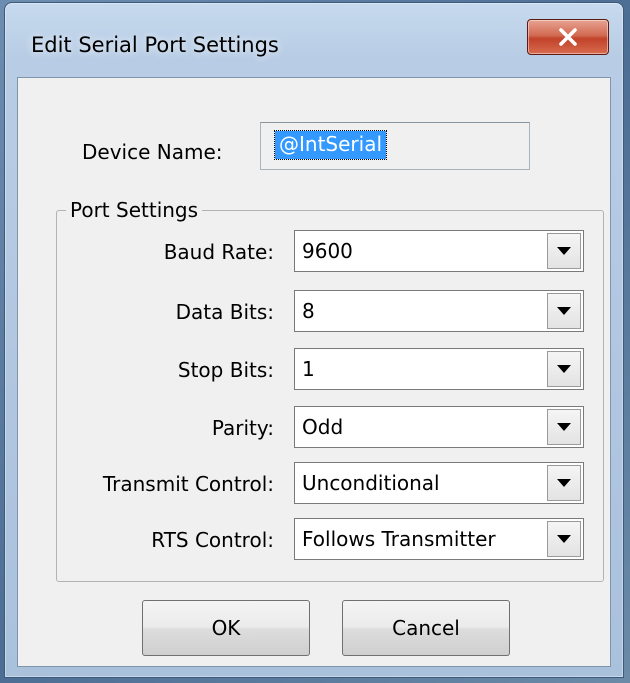 The width and height of the screenshot is (630, 683). I want to click on stop-bits-label: Stop Bits:, so click(225, 370).